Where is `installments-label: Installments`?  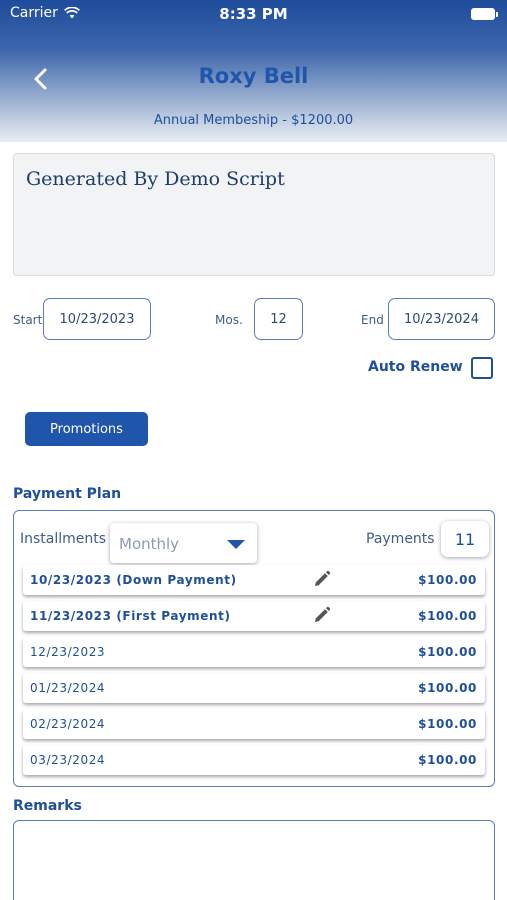
installments-label: Installments is located at coordinates (63, 539).